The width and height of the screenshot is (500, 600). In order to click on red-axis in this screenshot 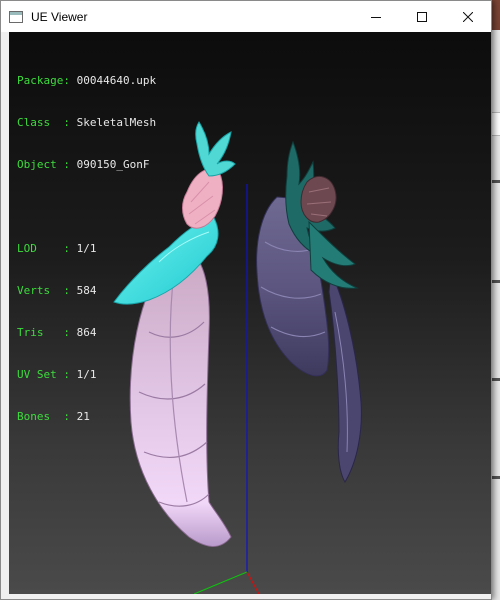, I will do `click(253, 582)`.